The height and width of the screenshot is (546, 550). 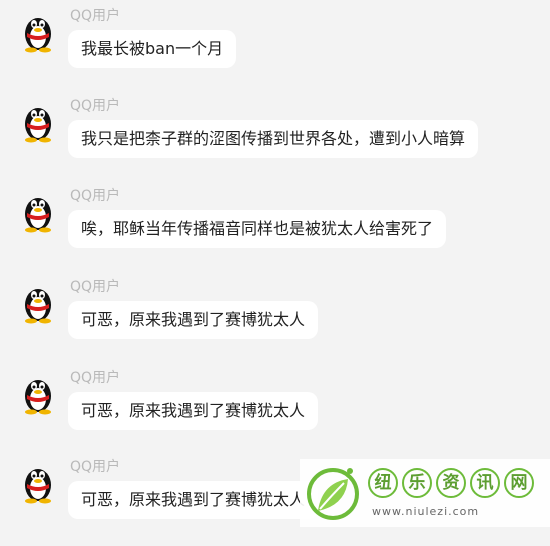 I want to click on watermark-char: 资, so click(x=451, y=483).